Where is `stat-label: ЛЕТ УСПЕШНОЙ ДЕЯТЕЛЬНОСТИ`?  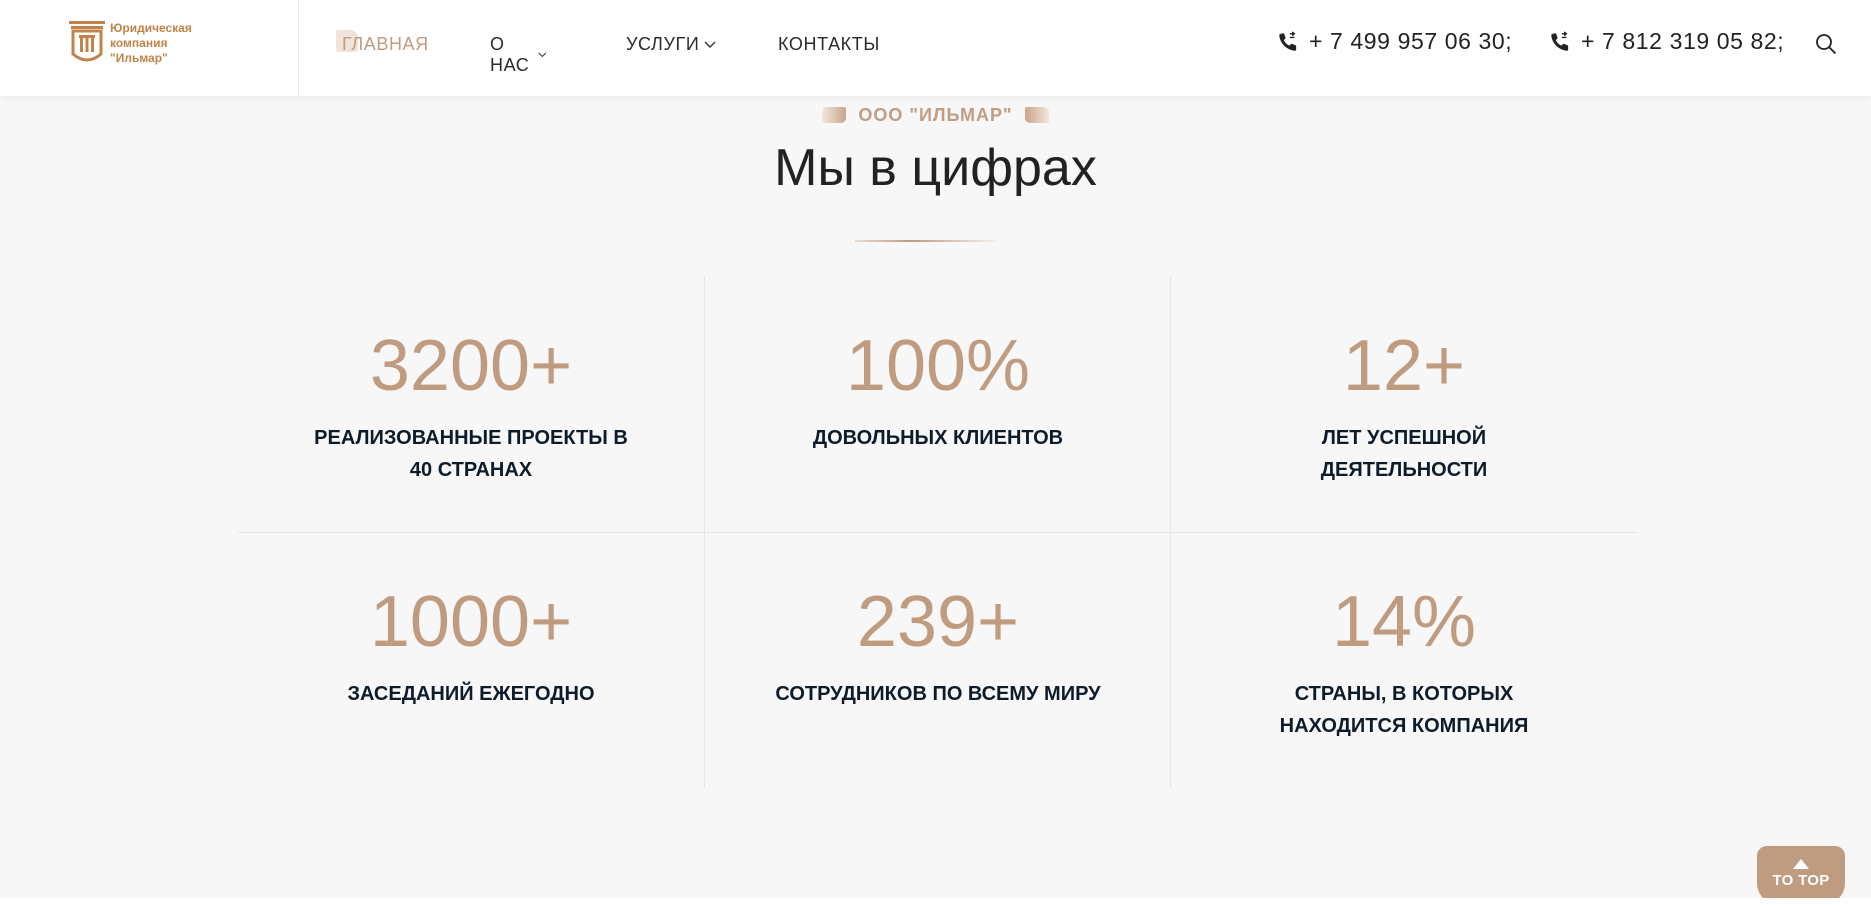
stat-label: ЛЕТ УСПЕШНОЙ ДЕЯТЕЛЬНОСТИ is located at coordinates (1404, 454).